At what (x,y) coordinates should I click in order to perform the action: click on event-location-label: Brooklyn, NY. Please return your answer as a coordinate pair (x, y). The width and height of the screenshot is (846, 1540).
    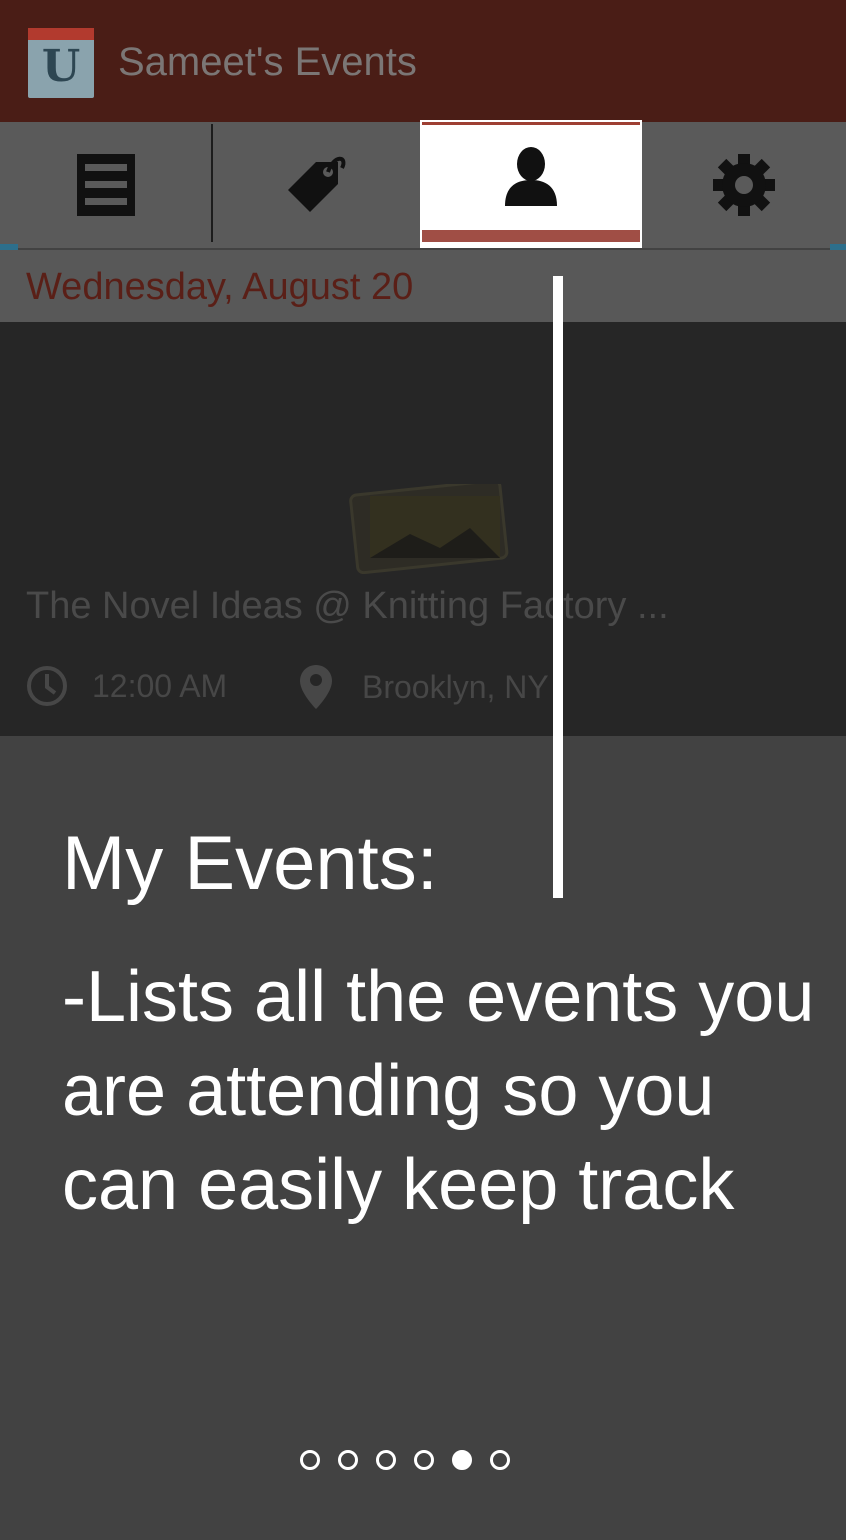
    Looking at the image, I should click on (455, 686).